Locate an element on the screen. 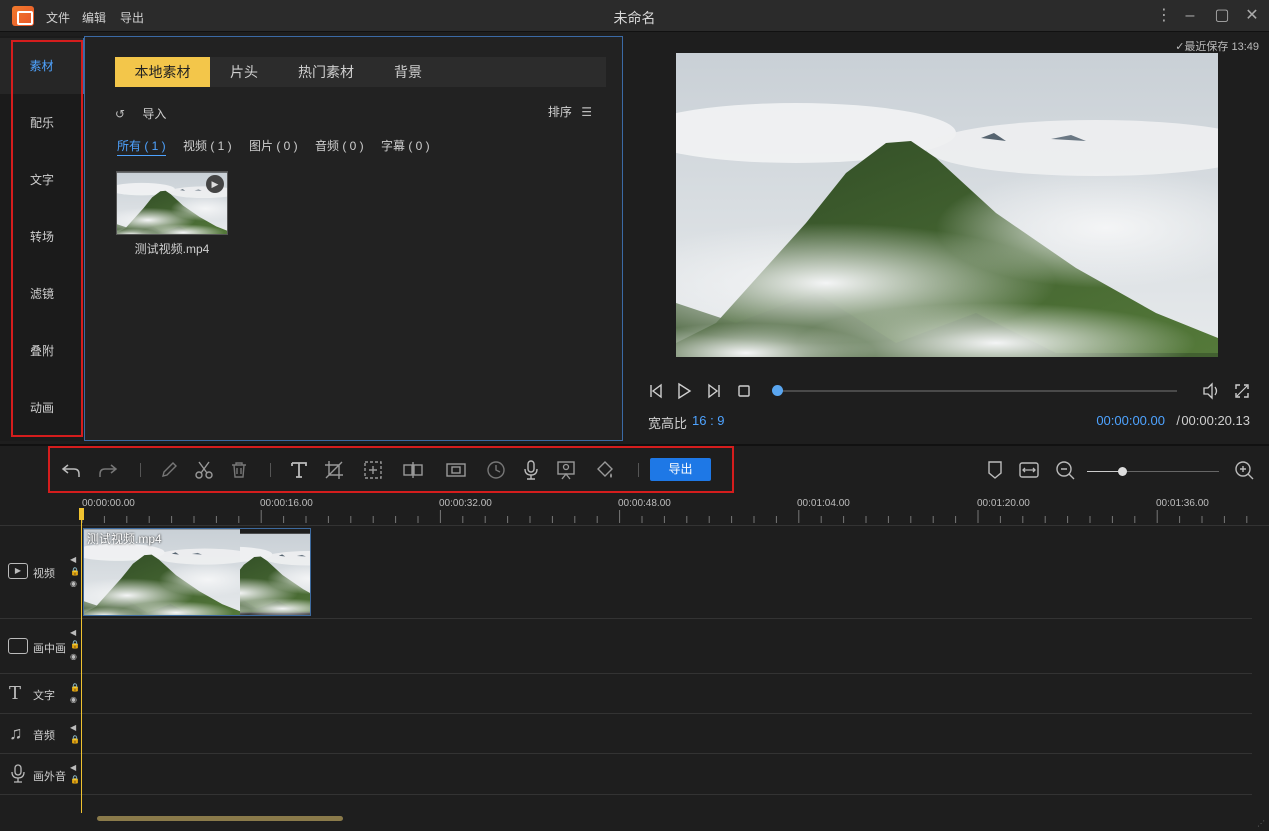 The width and height of the screenshot is (1269, 831). text-track-icon: T is located at coordinates (15, 693).